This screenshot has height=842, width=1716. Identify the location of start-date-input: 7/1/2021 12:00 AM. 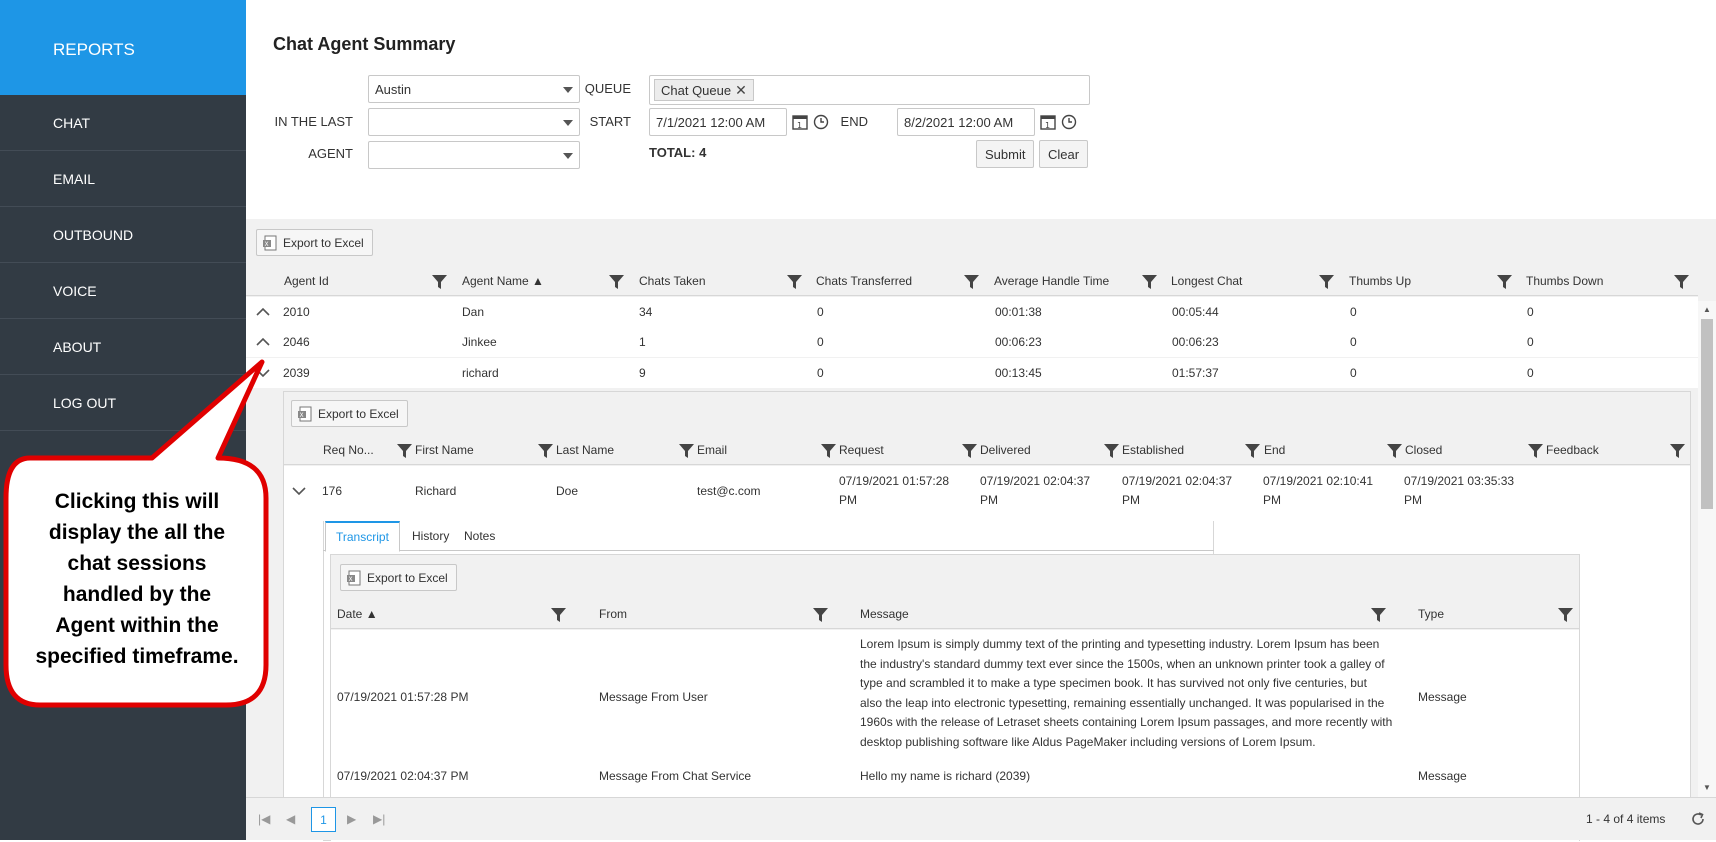
(718, 122).